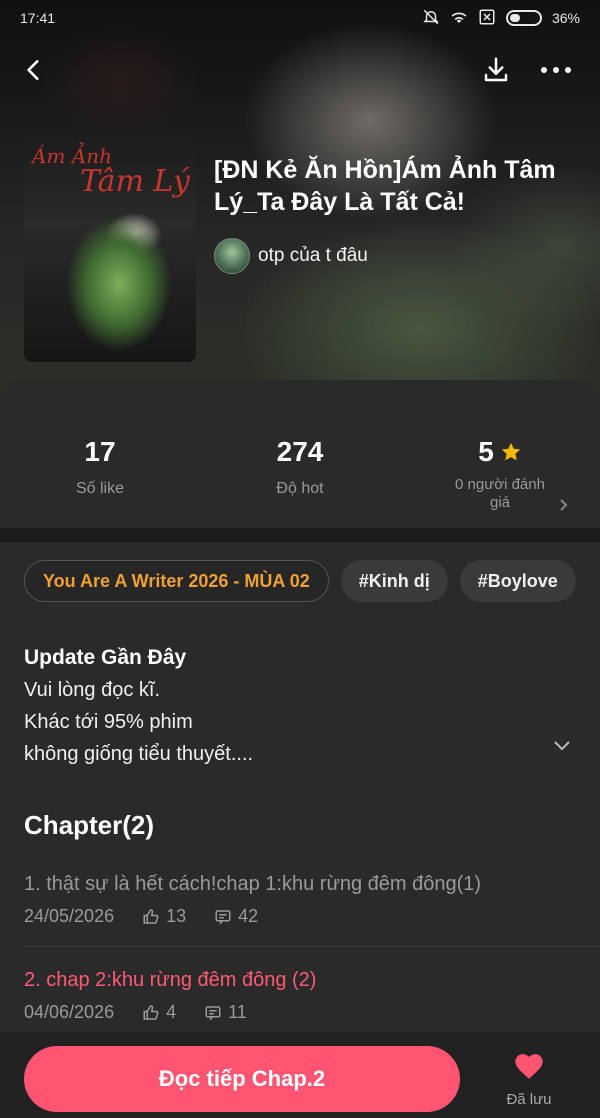 The width and height of the screenshot is (600, 1118). I want to click on saved-button: Đã lưu, so click(529, 1079).